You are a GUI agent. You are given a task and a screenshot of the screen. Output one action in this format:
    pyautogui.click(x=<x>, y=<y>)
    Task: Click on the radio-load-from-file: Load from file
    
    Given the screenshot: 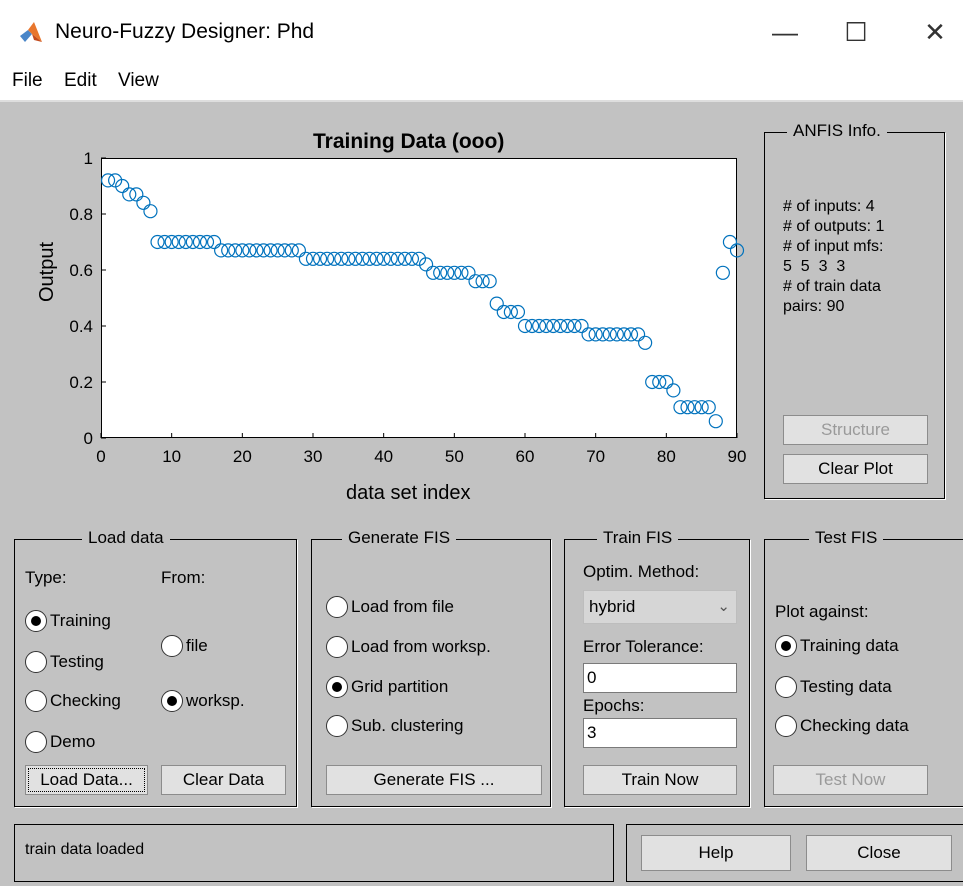 What is the action you would take?
    pyautogui.click(x=390, y=607)
    